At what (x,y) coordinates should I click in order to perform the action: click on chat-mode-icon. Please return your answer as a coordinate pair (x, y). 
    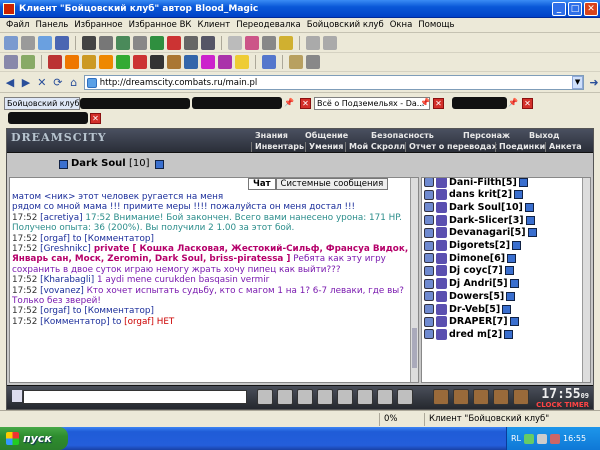
    Looking at the image, I should click on (17, 396).